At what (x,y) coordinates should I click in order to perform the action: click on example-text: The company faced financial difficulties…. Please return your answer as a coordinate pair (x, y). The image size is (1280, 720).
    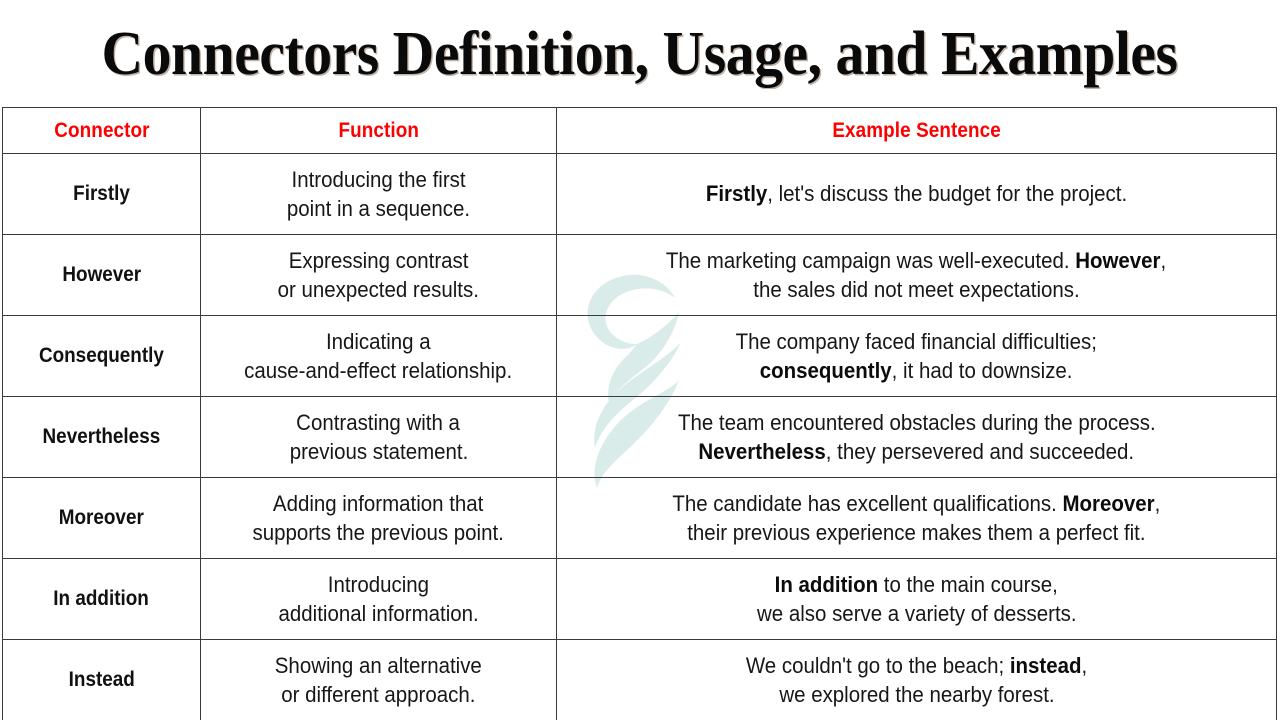
    Looking at the image, I should click on (916, 341).